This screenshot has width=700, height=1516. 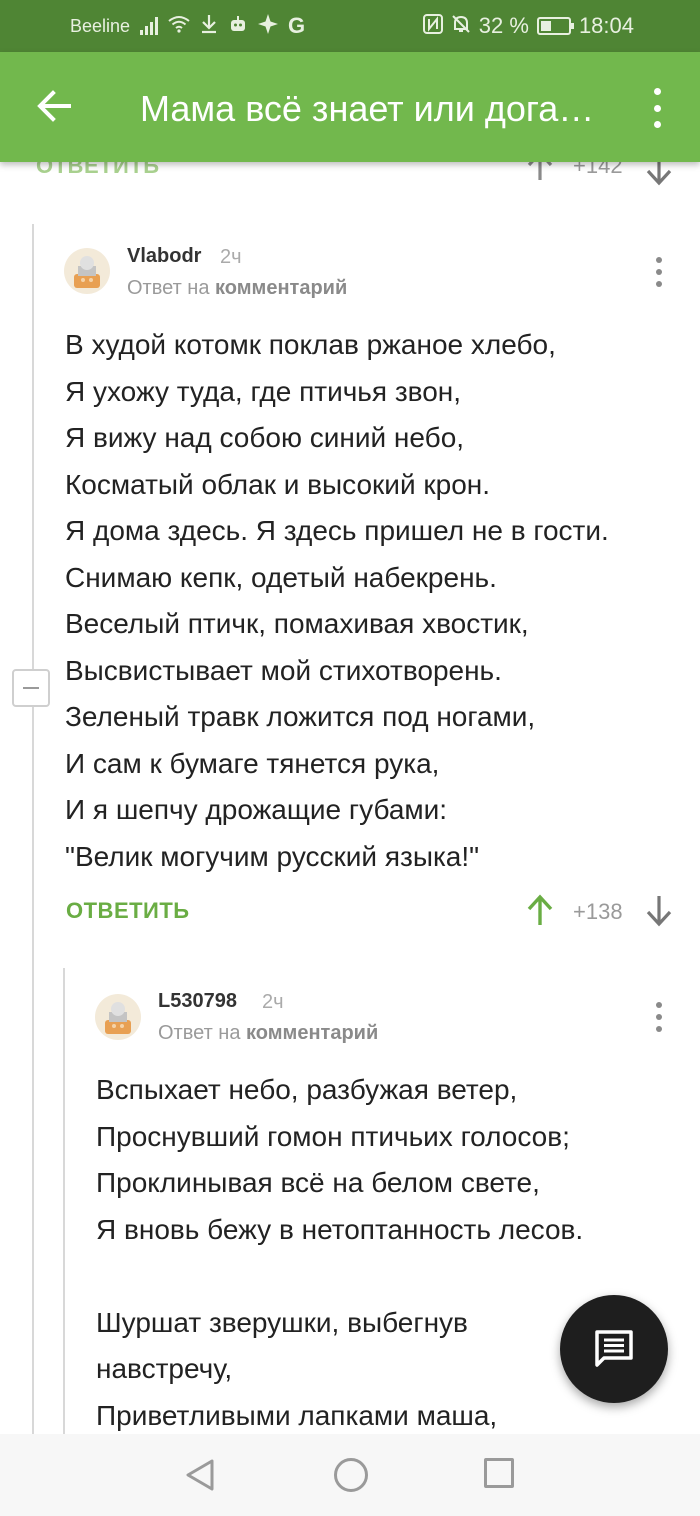 I want to click on nav-recents-icon, so click(x=499, y=1473).